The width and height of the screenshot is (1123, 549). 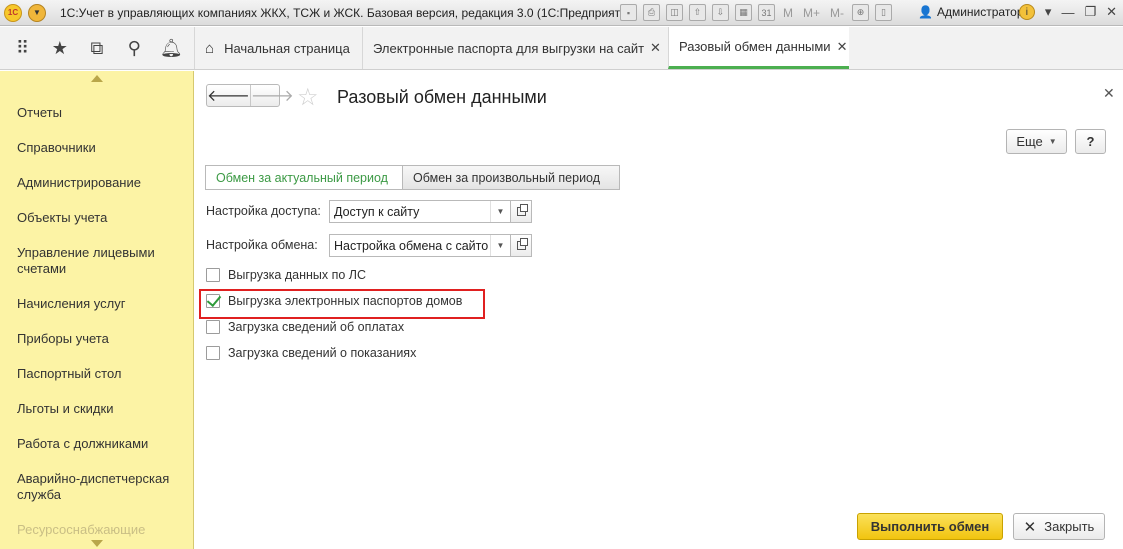 I want to click on bell-icon: 🔔︎, so click(x=171, y=48).